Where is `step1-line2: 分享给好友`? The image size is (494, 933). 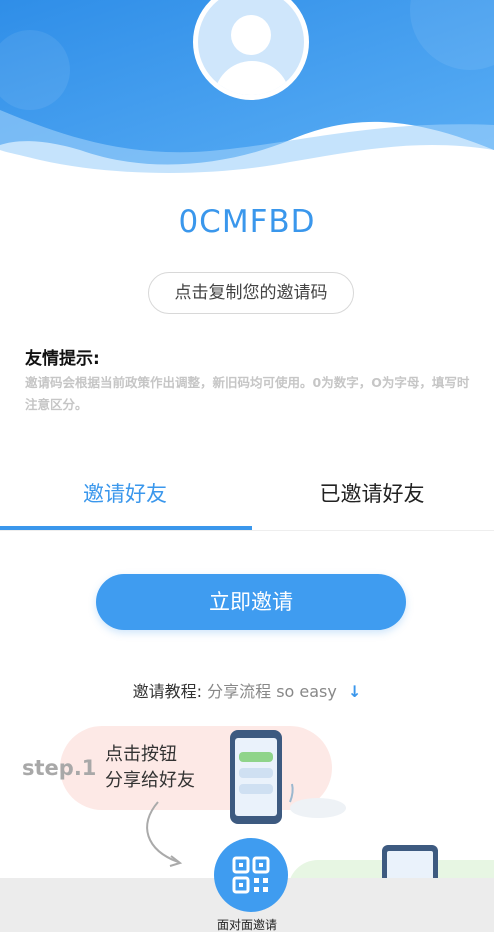
step1-line2: 分享给好友 is located at coordinates (150, 780).